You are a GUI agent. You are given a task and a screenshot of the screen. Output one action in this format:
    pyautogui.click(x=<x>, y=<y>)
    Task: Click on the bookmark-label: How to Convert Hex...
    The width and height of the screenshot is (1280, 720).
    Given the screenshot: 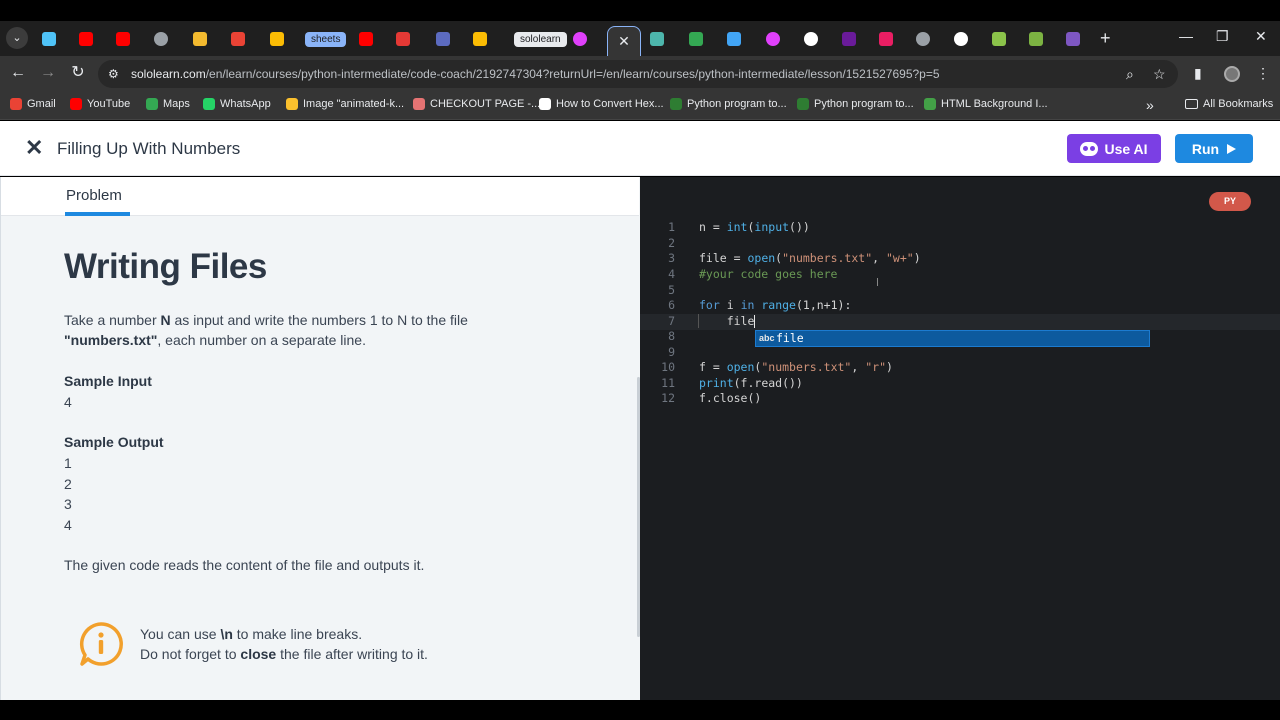 What is the action you would take?
    pyautogui.click(x=610, y=104)
    